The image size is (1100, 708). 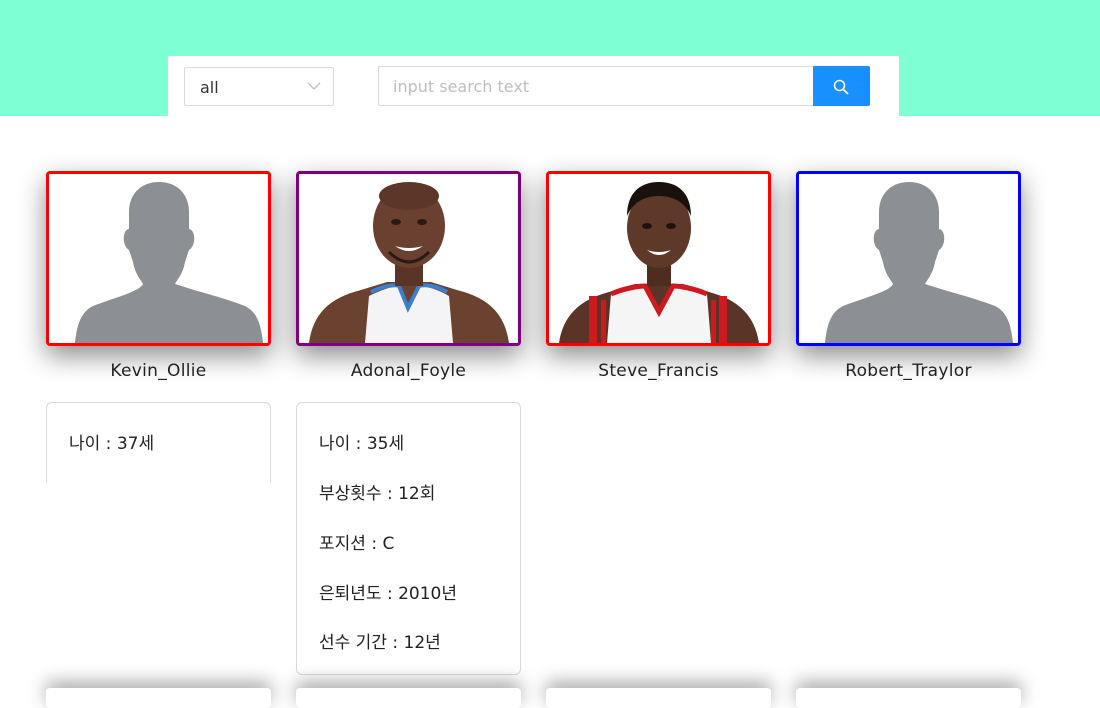 I want to click on search-input, so click(x=596, y=86).